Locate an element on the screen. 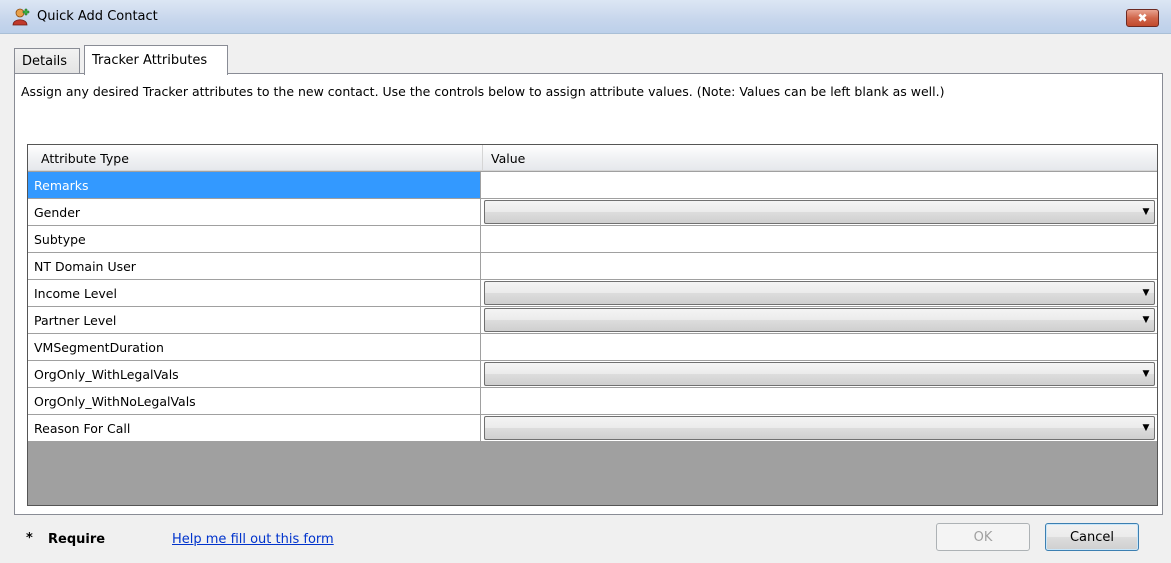 The height and width of the screenshot is (563, 1171). grid-row-gender: Gender ▼ is located at coordinates (592, 212).